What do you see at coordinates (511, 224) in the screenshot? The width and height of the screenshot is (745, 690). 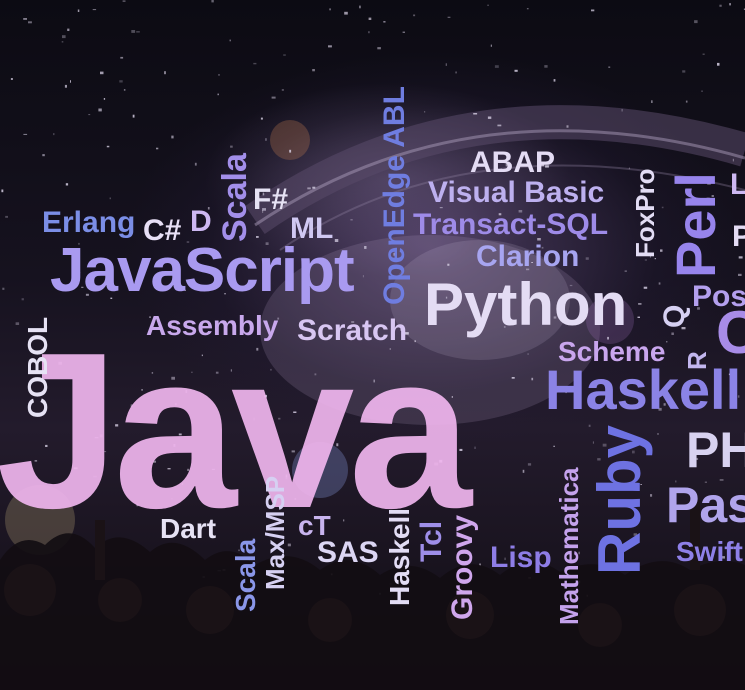 I see `word-transact-sql: Transact-SQL` at bounding box center [511, 224].